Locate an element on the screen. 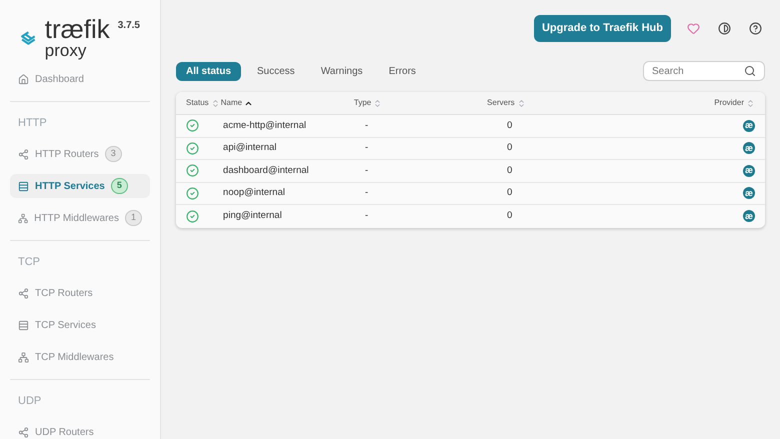  count-badge: 5 is located at coordinates (119, 186).